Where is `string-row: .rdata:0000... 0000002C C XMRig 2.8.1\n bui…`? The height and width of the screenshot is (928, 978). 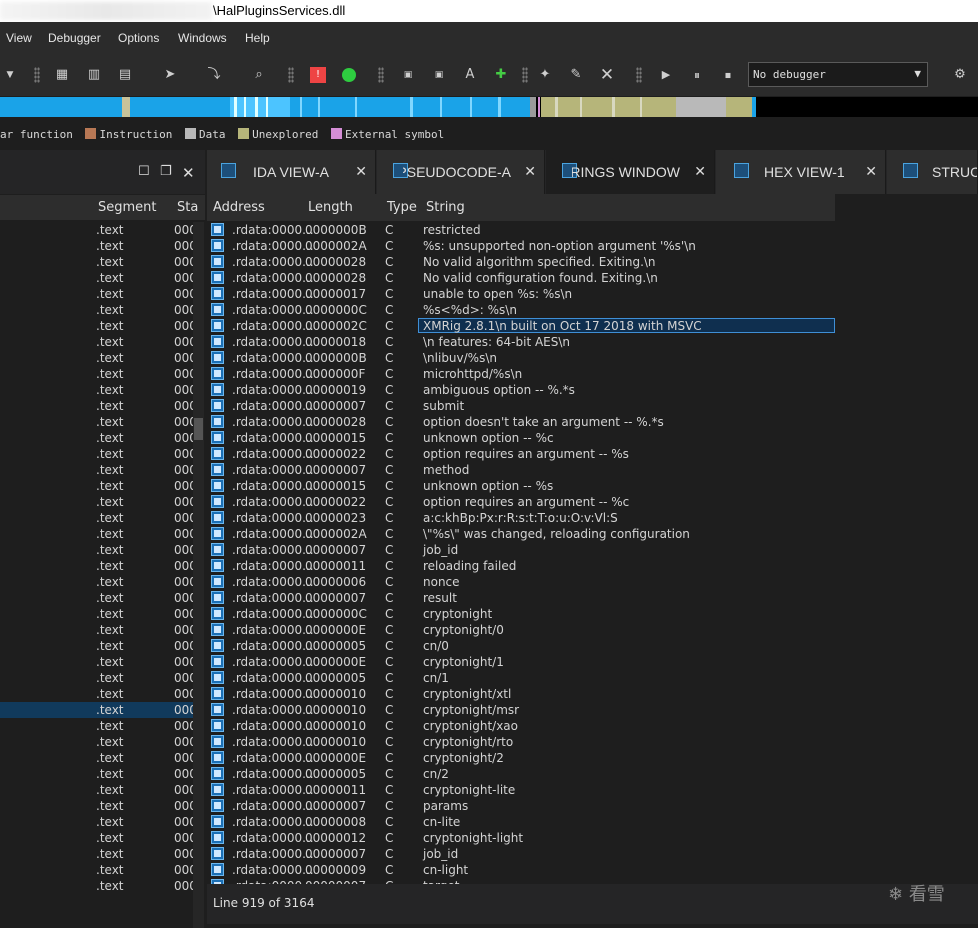
string-row: .rdata:0000... 0000002C C XMRig 2.8.1\n bui… is located at coordinates (521, 326).